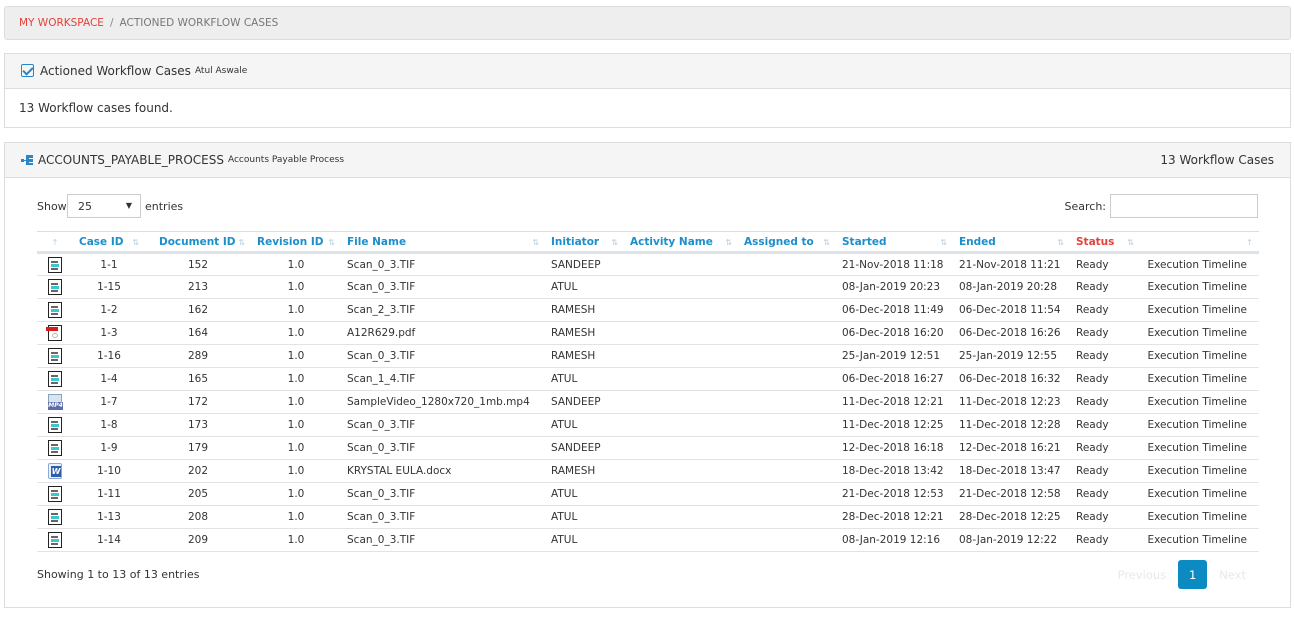  What do you see at coordinates (109, 242) in the screenshot?
I see `column-header-case-id: Case ID ⇅` at bounding box center [109, 242].